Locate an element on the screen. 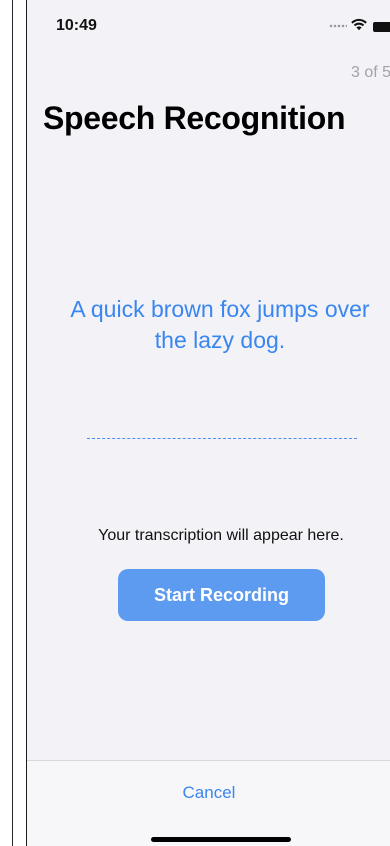 Image resolution: width=390 pixels, height=846 pixels. left-edge-strip is located at coordinates (13, 423).